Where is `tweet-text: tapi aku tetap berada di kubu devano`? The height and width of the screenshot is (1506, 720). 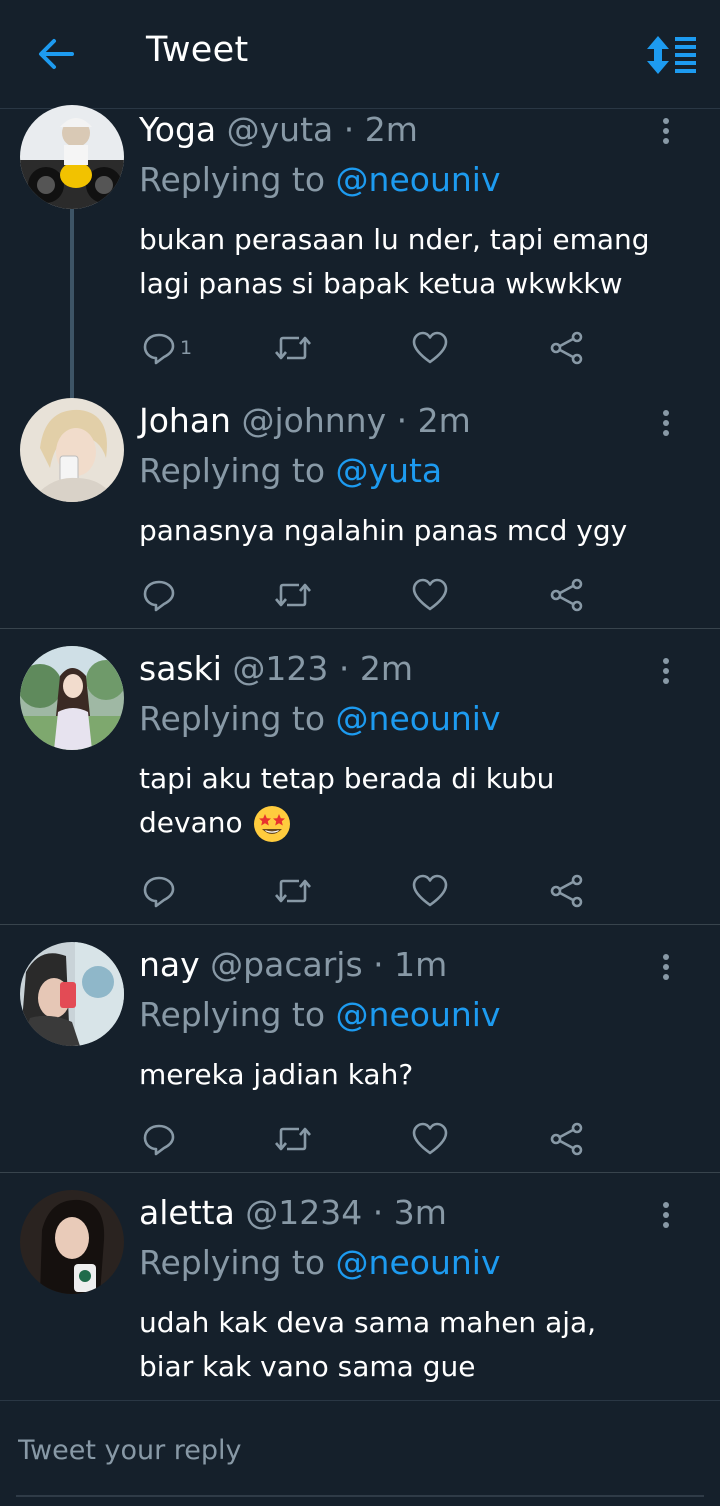 tweet-text: tapi aku tetap berada di kubu devano is located at coordinates (374, 801).